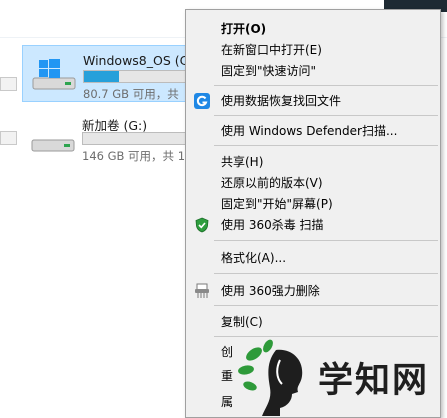  What do you see at coordinates (313, 71) in the screenshot?
I see `menu-item-pin-quick-access: 固定到"快速访问"` at bounding box center [313, 71].